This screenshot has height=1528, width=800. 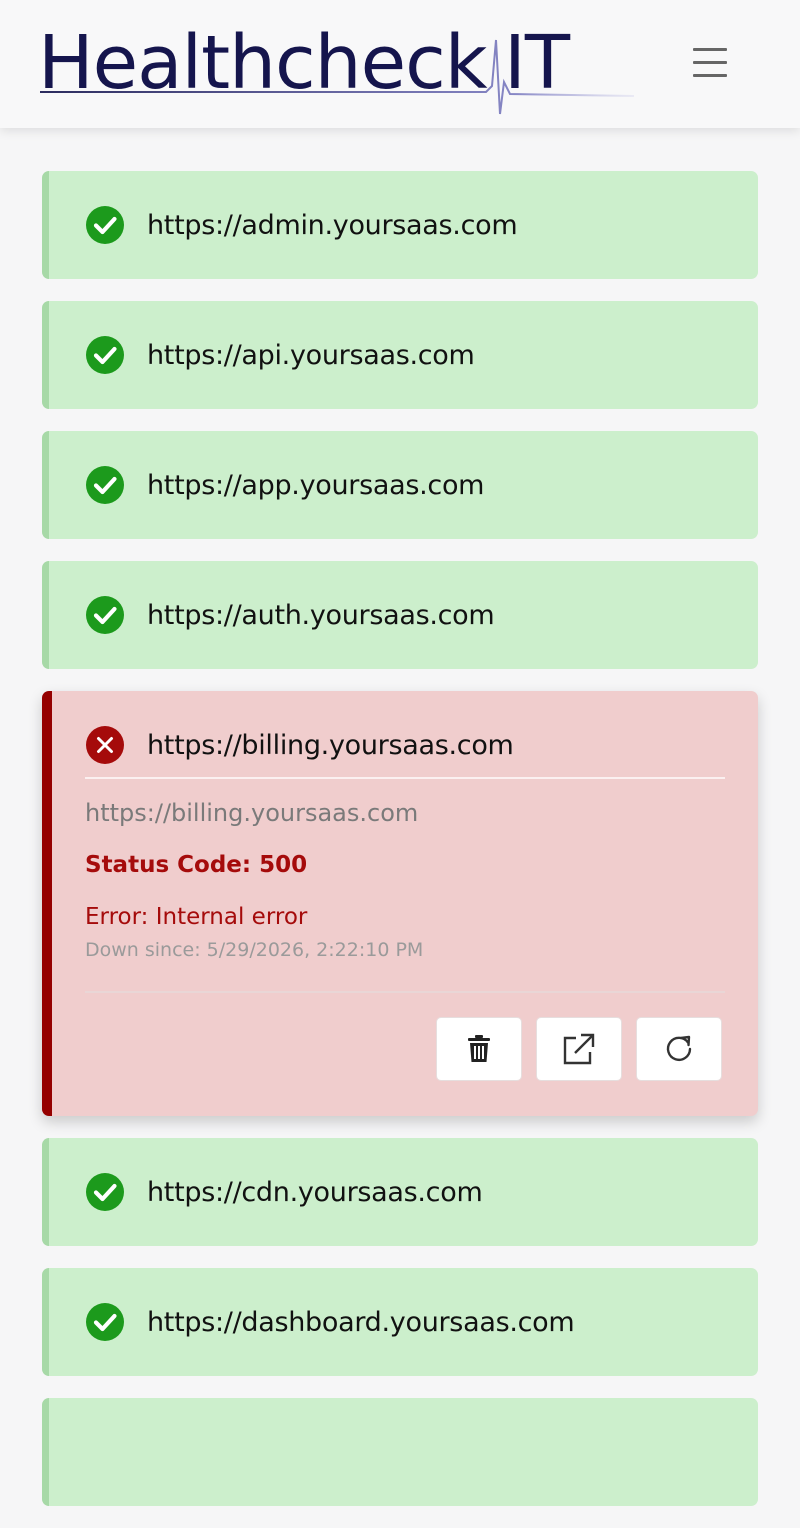 I want to click on error-circle-icon, so click(x=105, y=745).